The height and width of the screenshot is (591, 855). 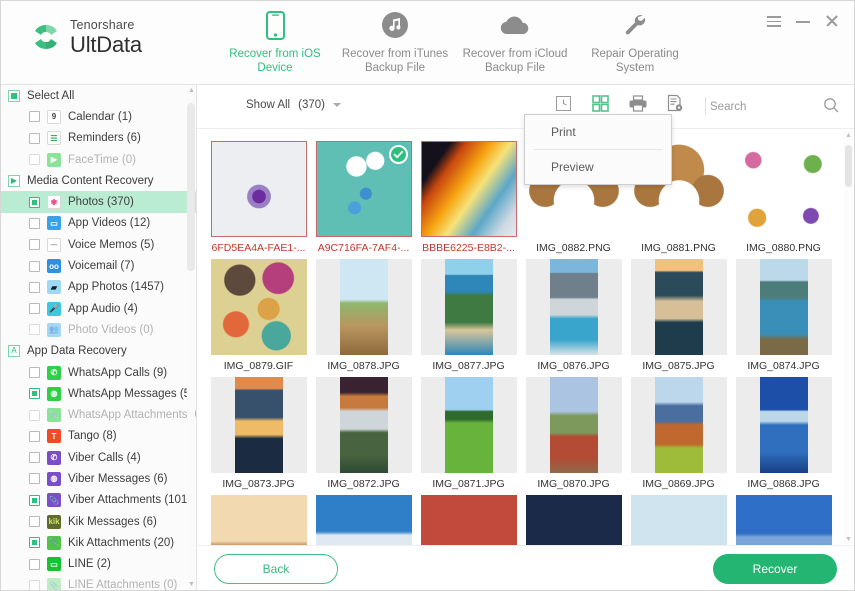 What do you see at coordinates (515, 46) in the screenshot?
I see `tab-recover-from-icloud-backup-file: Recover from iCloud Backup File` at bounding box center [515, 46].